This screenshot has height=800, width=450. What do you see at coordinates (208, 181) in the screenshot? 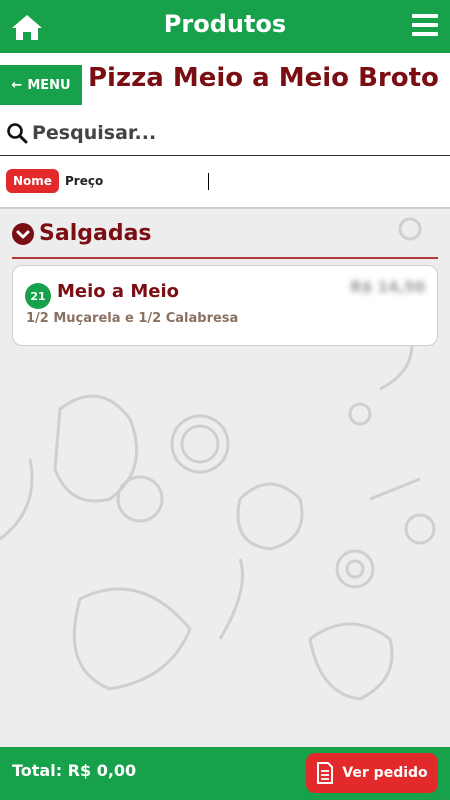
I see `text-cursor` at bounding box center [208, 181].